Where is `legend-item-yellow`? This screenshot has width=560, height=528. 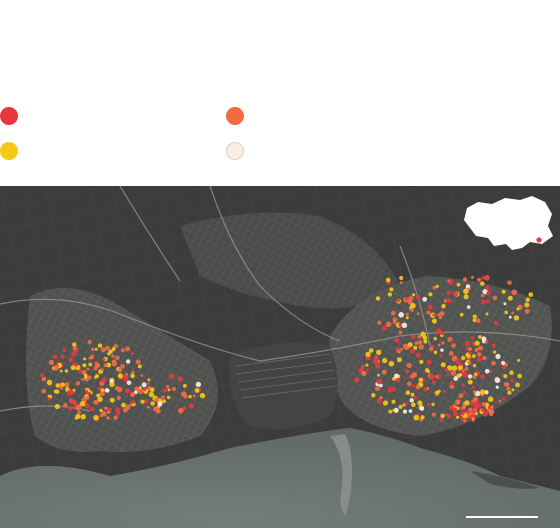
legend-item-yellow is located at coordinates (14, 151).